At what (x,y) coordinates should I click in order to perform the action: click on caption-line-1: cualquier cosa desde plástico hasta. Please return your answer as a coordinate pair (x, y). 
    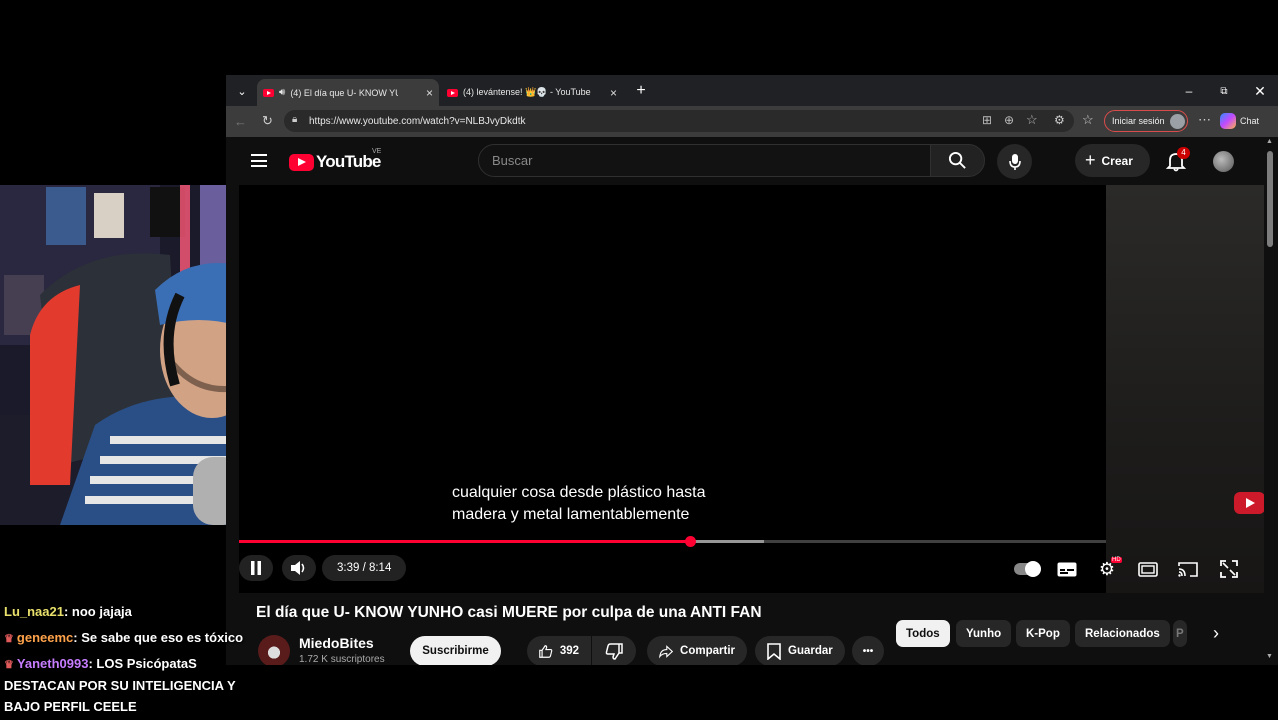
    Looking at the image, I should click on (579, 492).